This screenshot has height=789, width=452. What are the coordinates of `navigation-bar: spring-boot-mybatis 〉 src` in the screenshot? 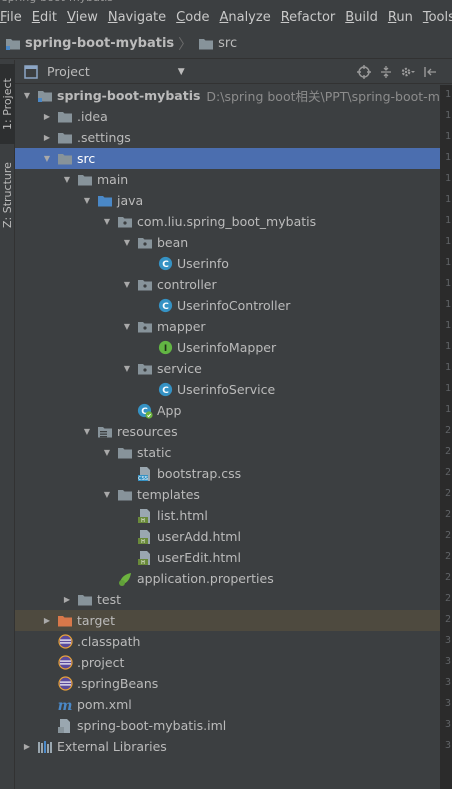 It's located at (226, 44).